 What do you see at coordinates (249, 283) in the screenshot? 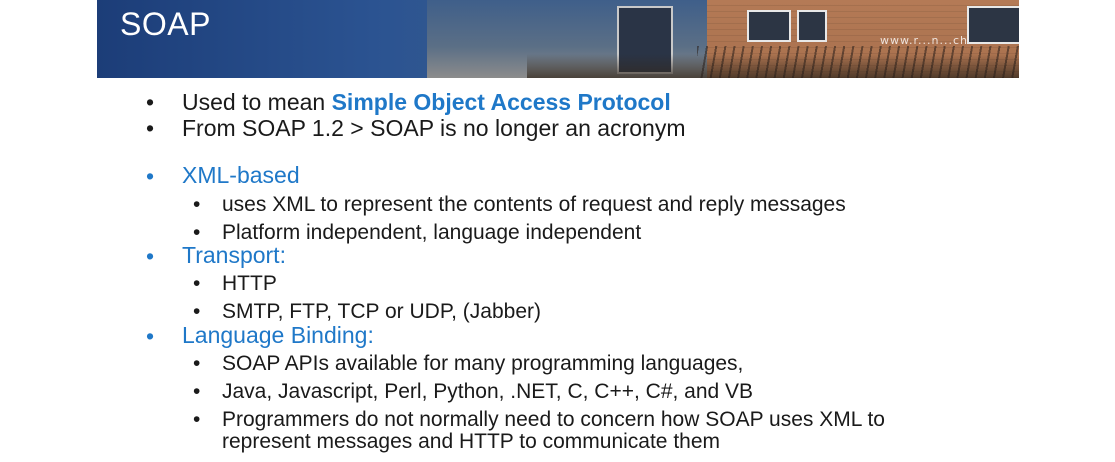
I see `sub-bullet-transport-1: HTTP` at bounding box center [249, 283].